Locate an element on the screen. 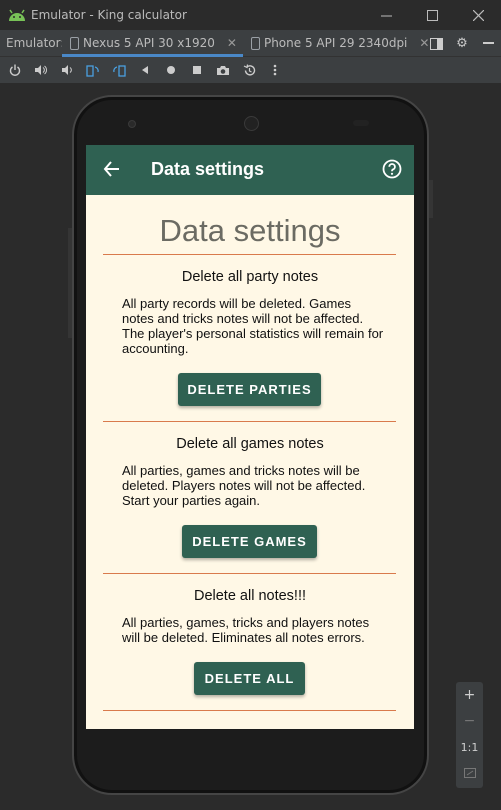 This screenshot has width=501, height=810. screenshot-button is located at coordinates (223, 70).